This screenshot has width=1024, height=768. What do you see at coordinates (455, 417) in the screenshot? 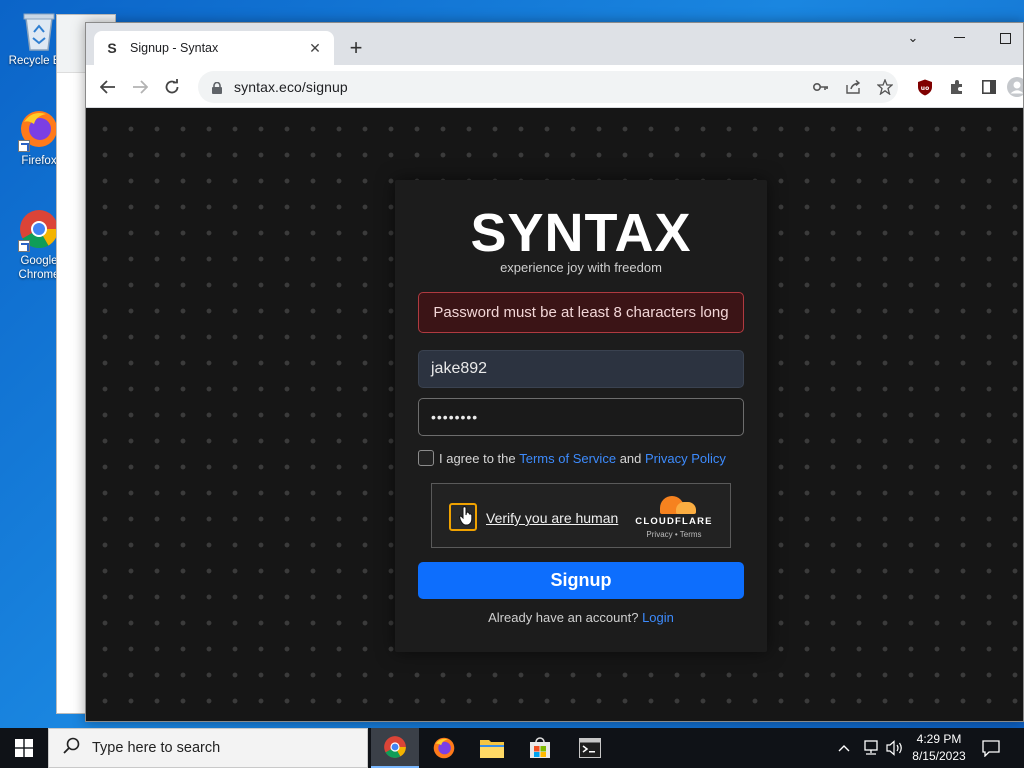
I see `password-value: ••••••••` at bounding box center [455, 417].